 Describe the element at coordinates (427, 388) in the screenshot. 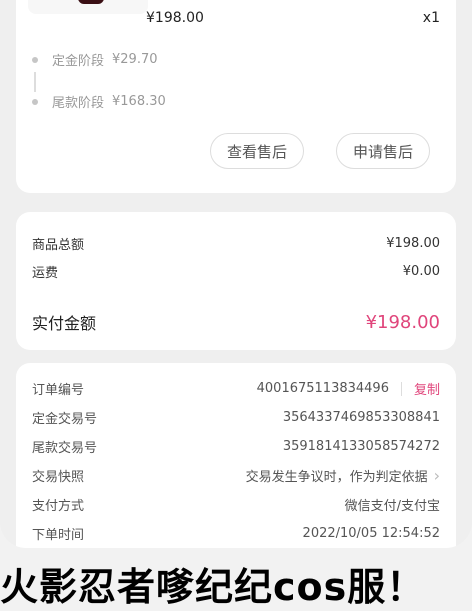

I see `copy-button: 复制` at that location.